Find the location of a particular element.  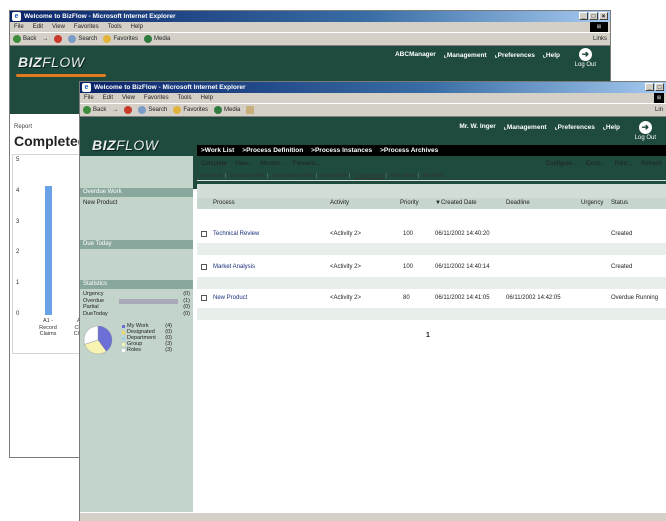

tab-process-definition: >Process Definition is located at coordinates (272, 150).